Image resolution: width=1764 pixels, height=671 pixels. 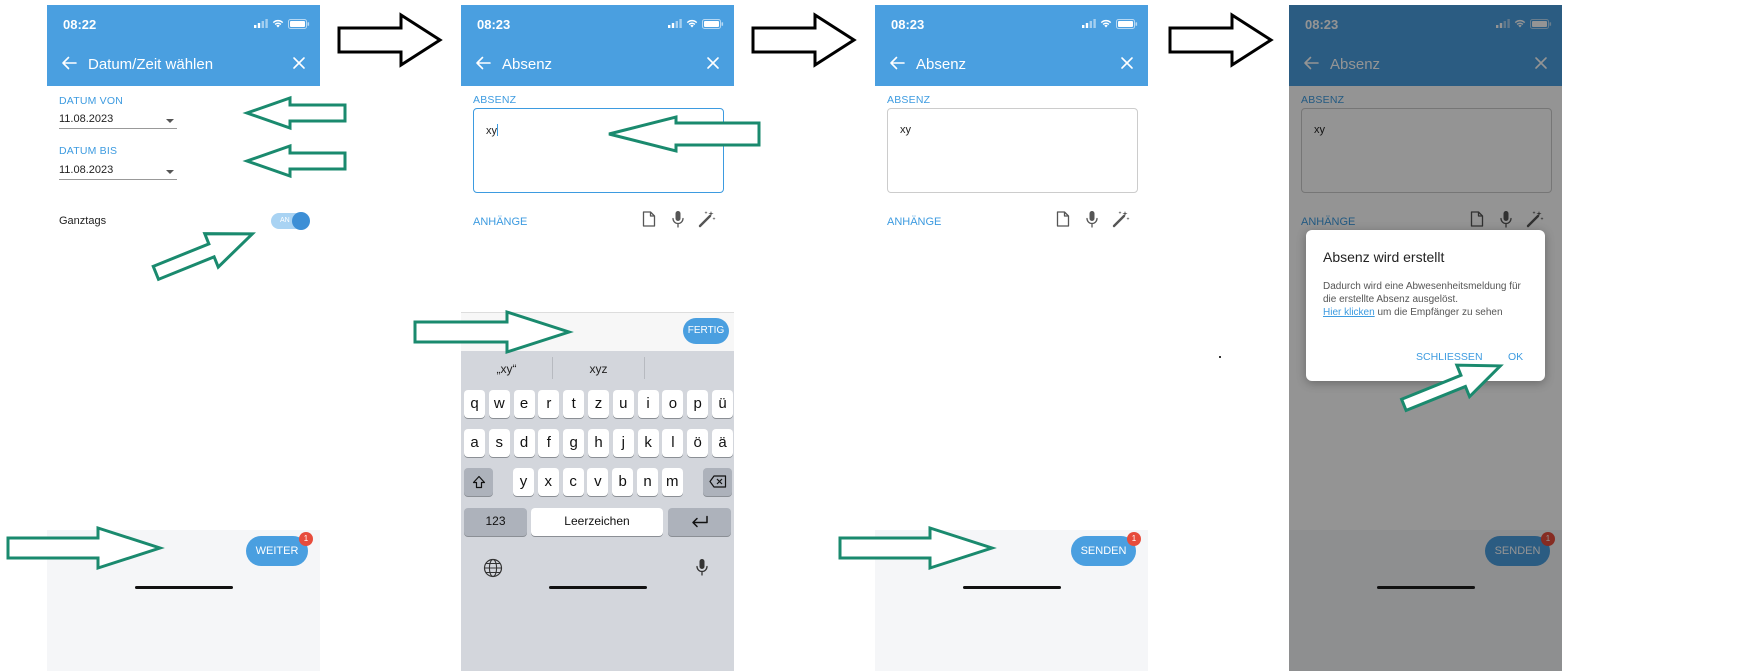 I want to click on absence-field-label: ABSENZ, so click(x=909, y=100).